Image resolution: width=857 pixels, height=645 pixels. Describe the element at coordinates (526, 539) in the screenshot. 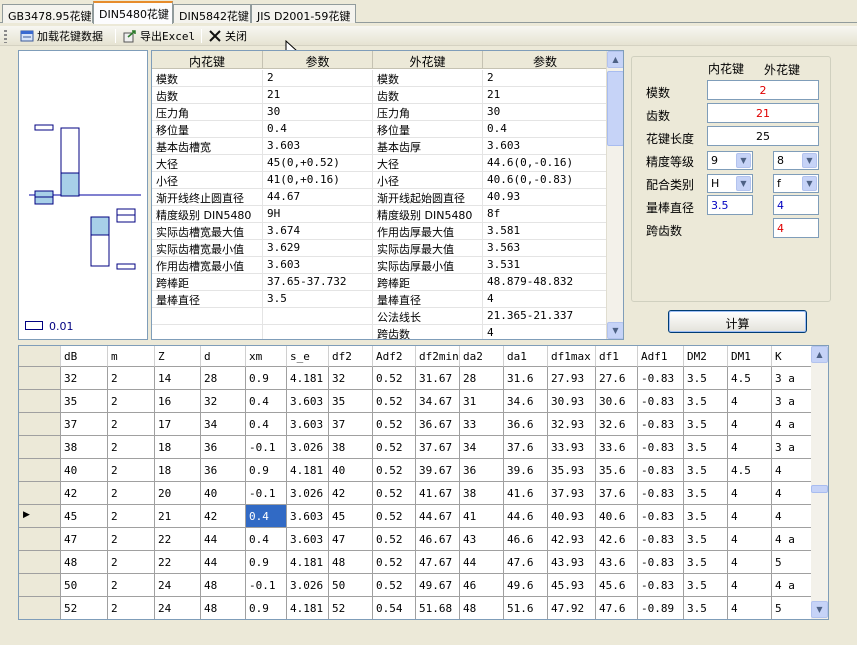

I see `table-cell: 46.6` at that location.